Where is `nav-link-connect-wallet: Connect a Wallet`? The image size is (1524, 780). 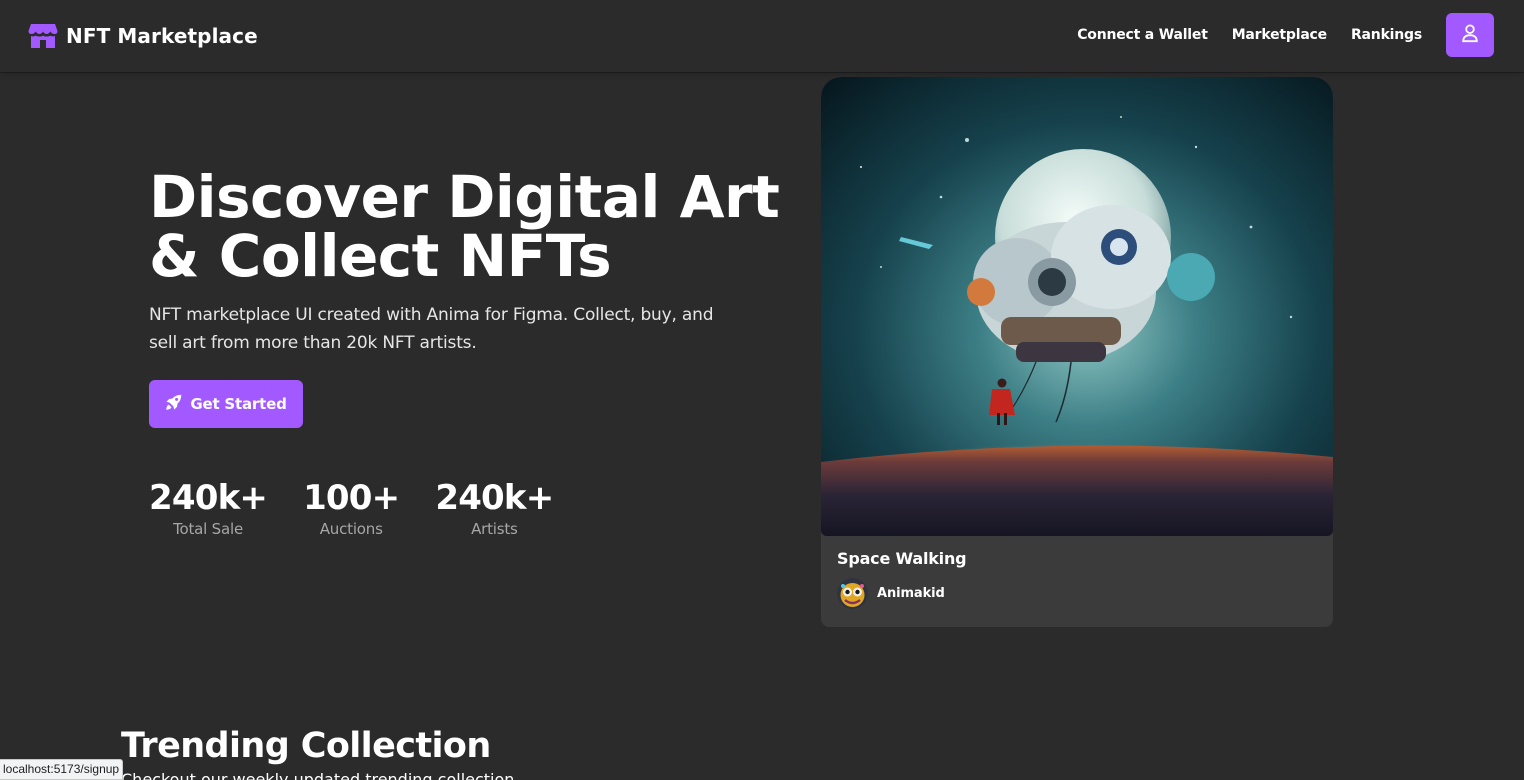
nav-link-connect-wallet: Connect a Wallet is located at coordinates (1142, 35).